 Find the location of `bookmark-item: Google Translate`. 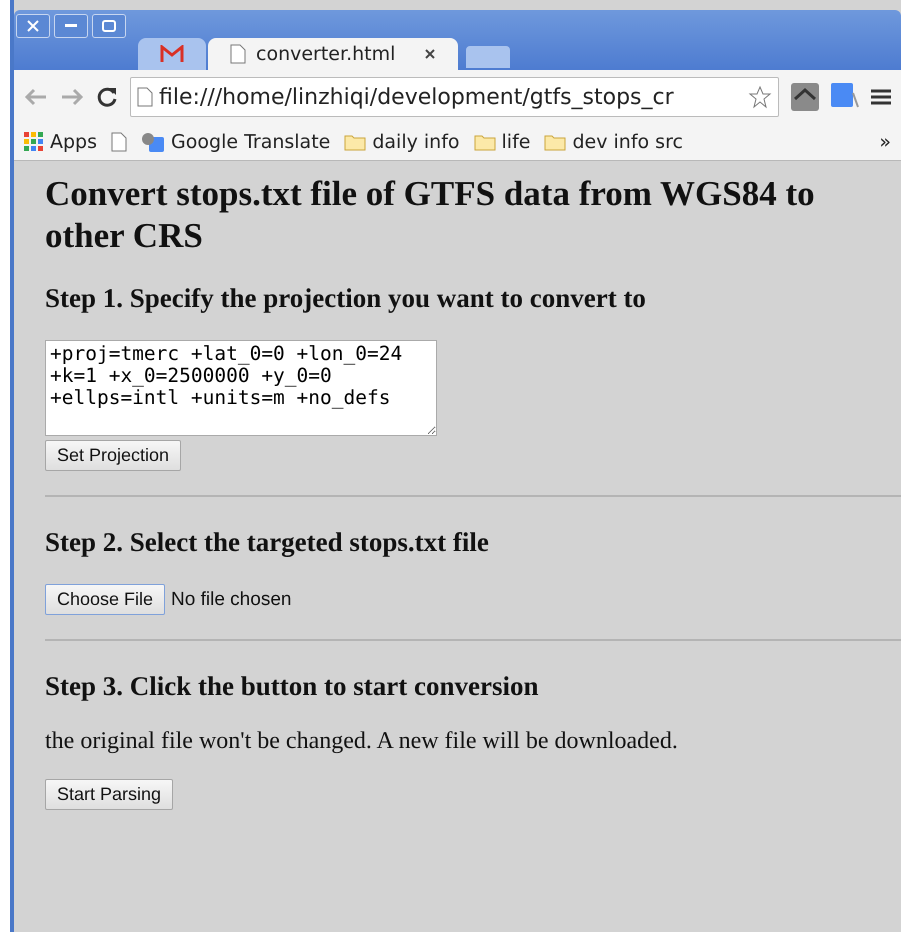

bookmark-item: Google Translate is located at coordinates (235, 142).